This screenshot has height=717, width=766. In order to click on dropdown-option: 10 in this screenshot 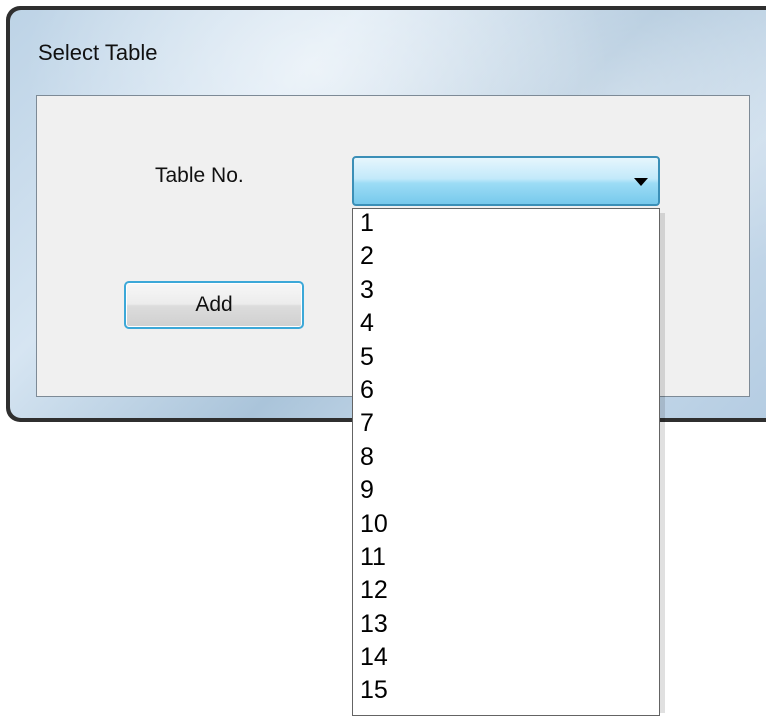, I will do `click(506, 526)`.